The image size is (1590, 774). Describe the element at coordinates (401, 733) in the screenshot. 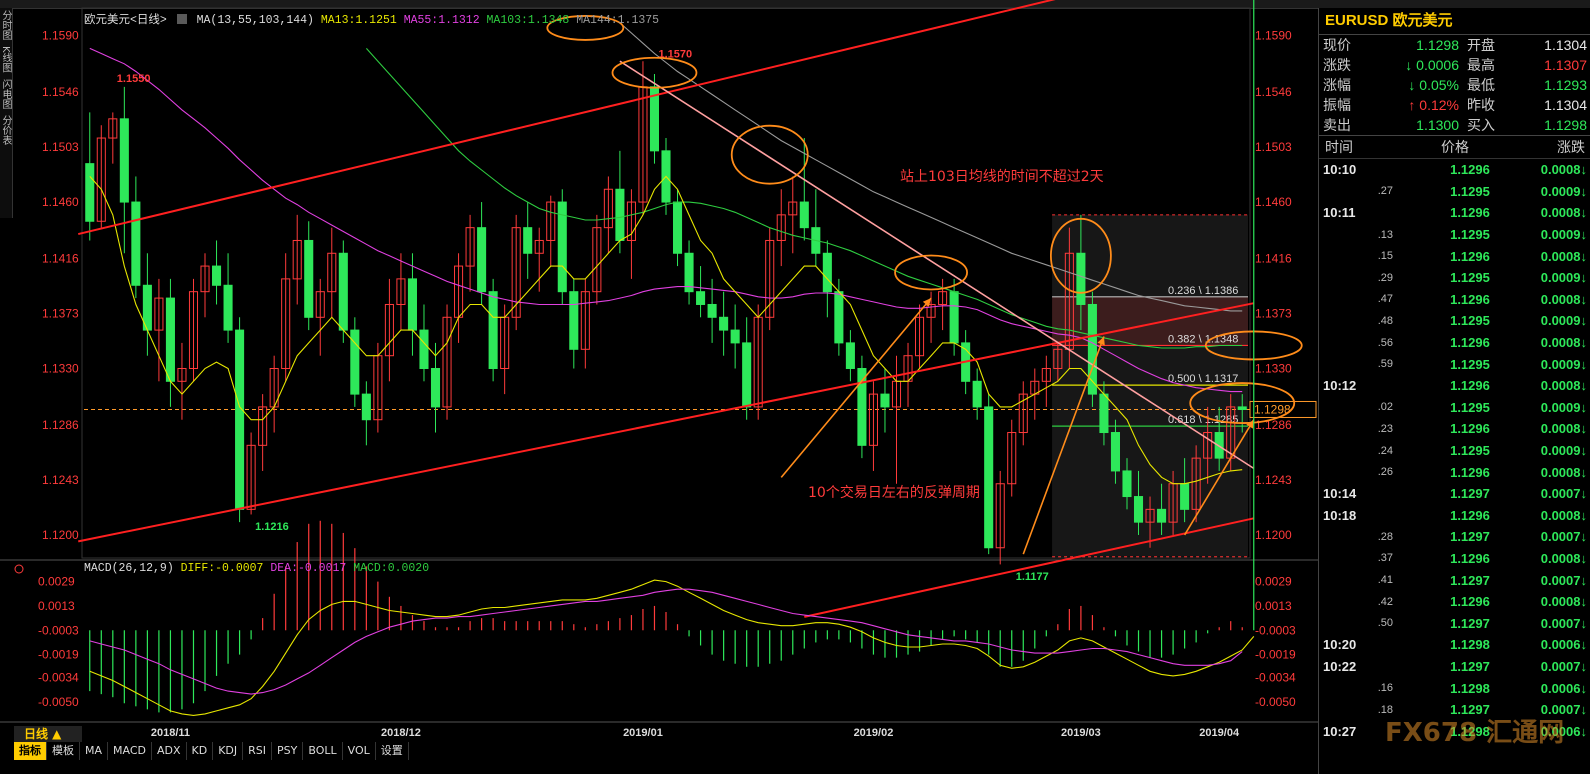

I see `x-tick-1: 2018/12` at that location.